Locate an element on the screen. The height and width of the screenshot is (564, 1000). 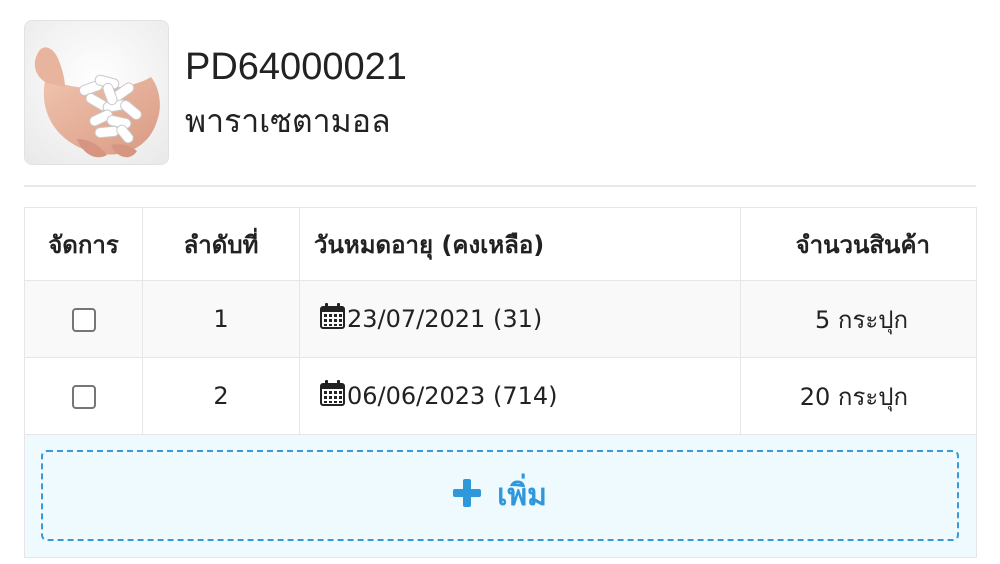
add-lot-button: เพิ่ม is located at coordinates (500, 495).